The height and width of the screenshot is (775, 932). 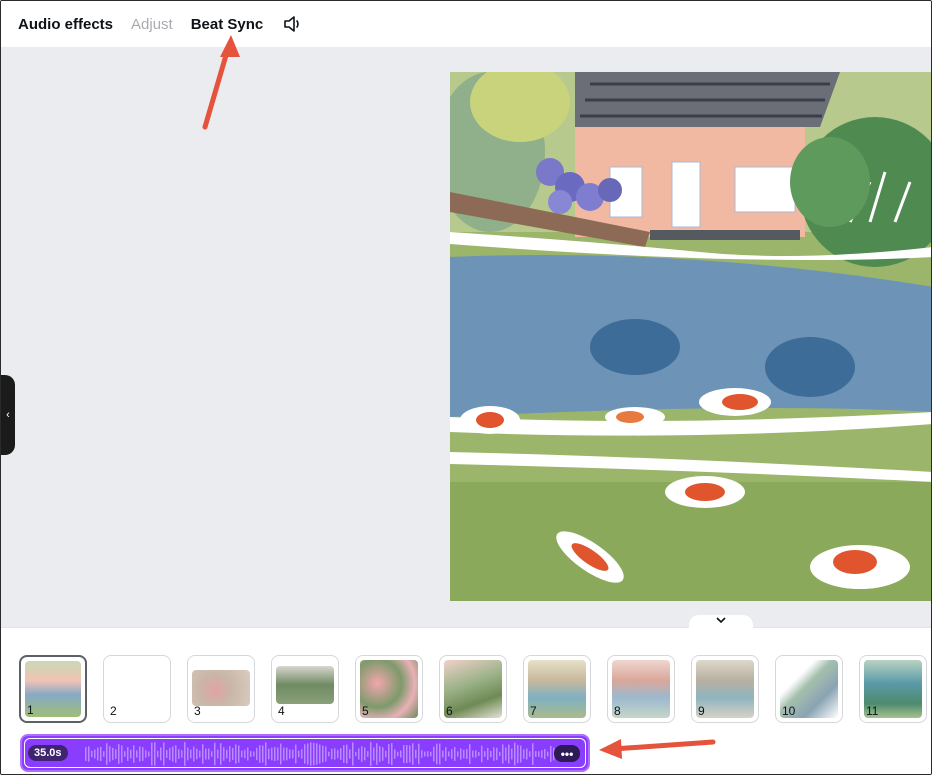 I want to click on more-horizontal-icon: •••, so click(x=567, y=753).